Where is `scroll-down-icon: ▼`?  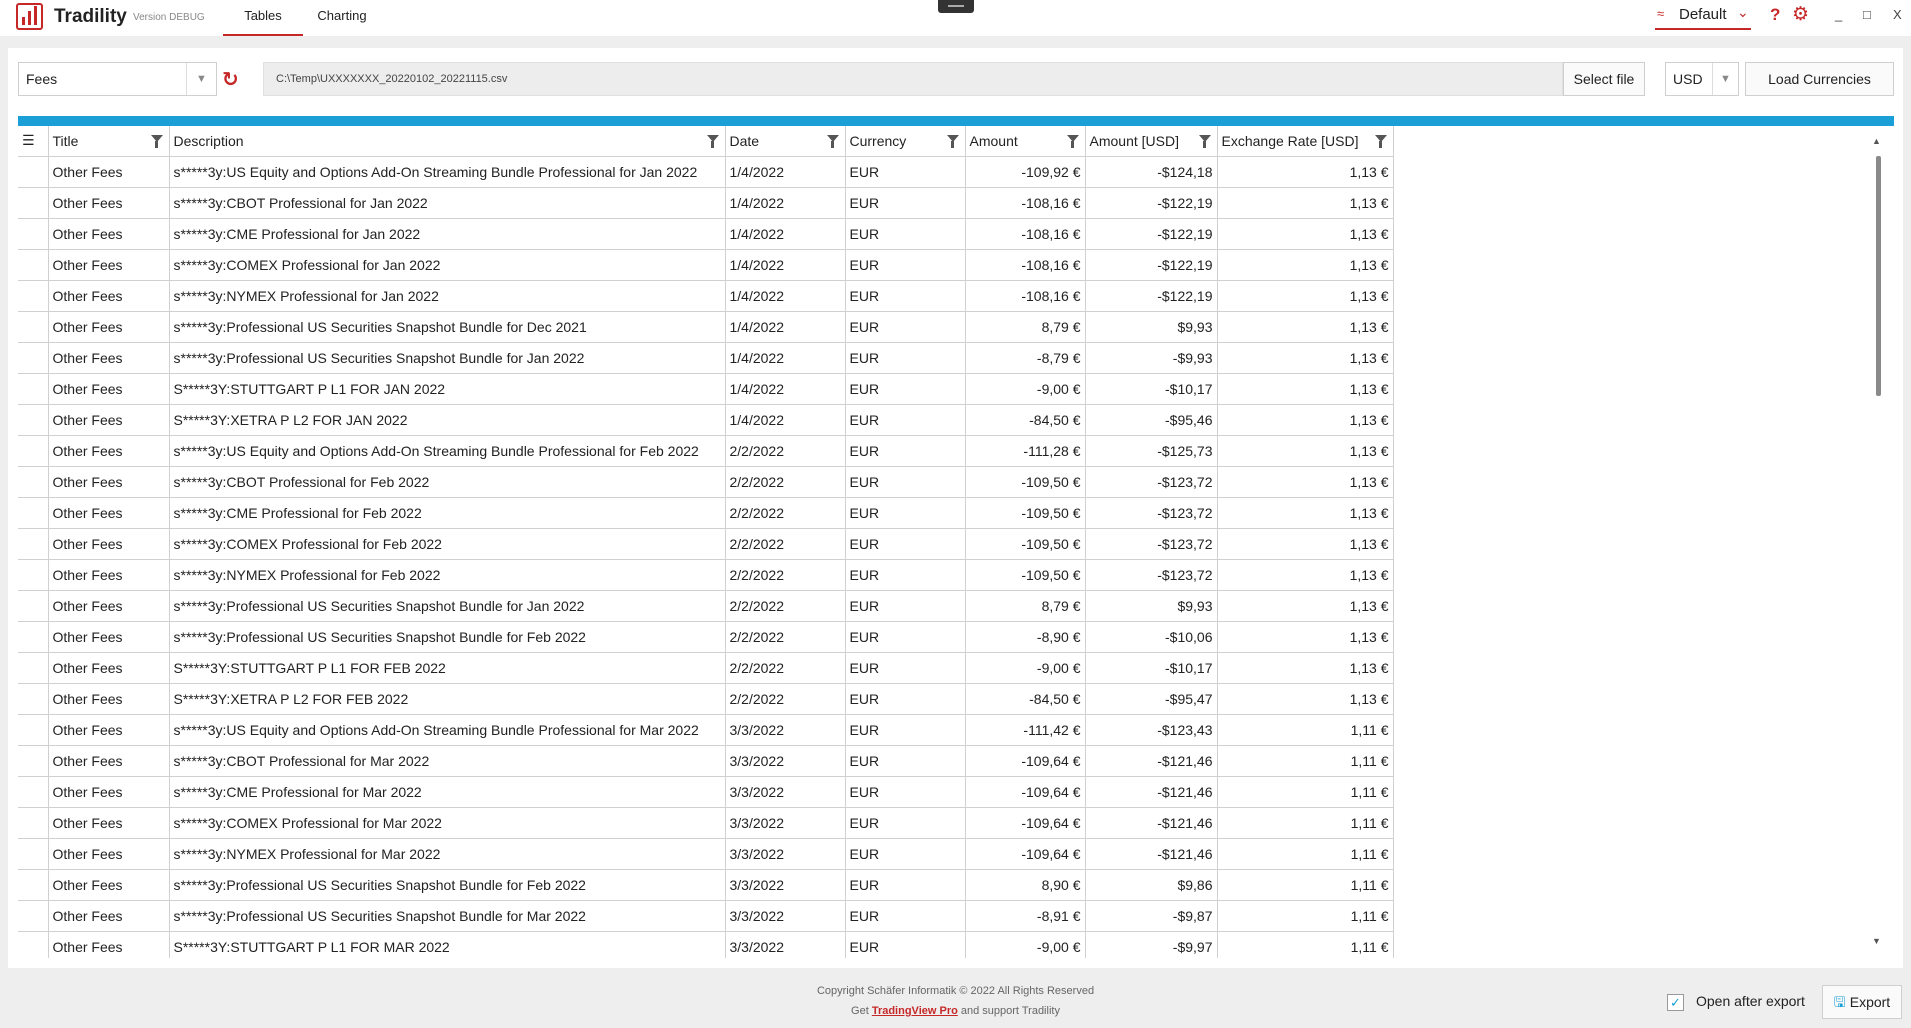
scroll-down-icon: ▼ is located at coordinates (1876, 941).